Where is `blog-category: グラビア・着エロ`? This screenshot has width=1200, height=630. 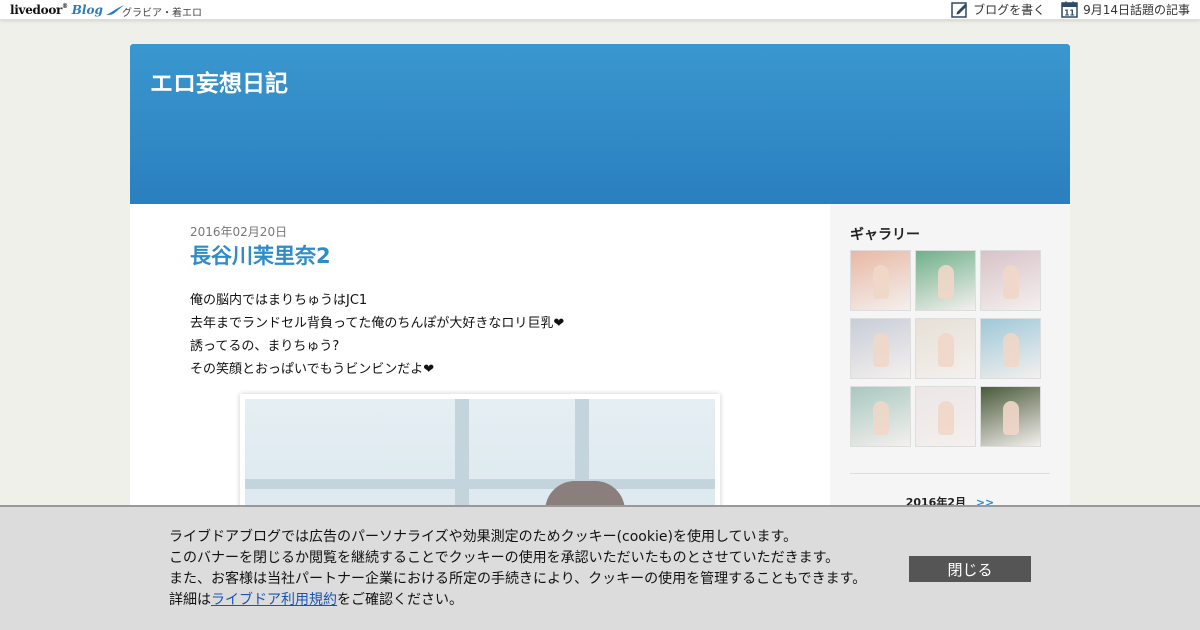
blog-category: グラビア・着エロ is located at coordinates (162, 11).